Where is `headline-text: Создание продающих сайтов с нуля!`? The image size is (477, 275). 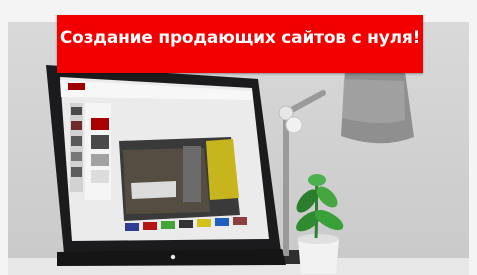
headline-text: Создание продающих сайтов с нуля! is located at coordinates (240, 38).